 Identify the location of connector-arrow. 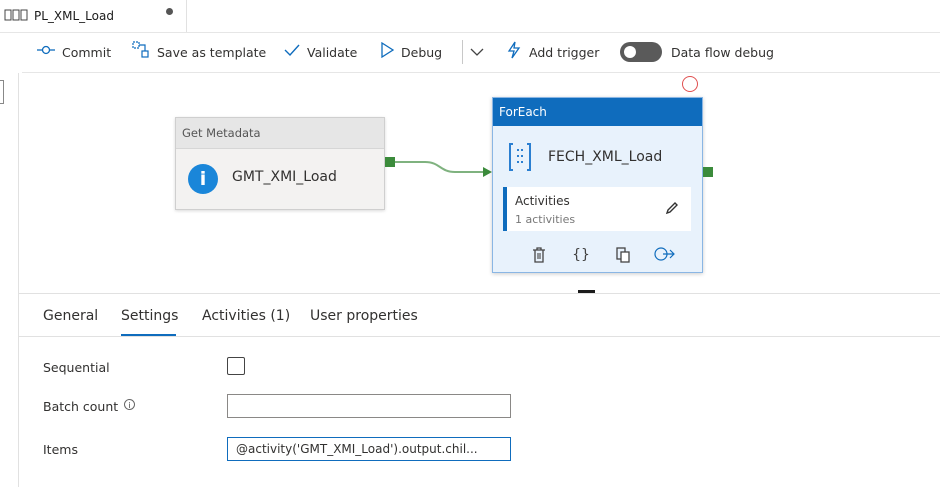
(443, 169).